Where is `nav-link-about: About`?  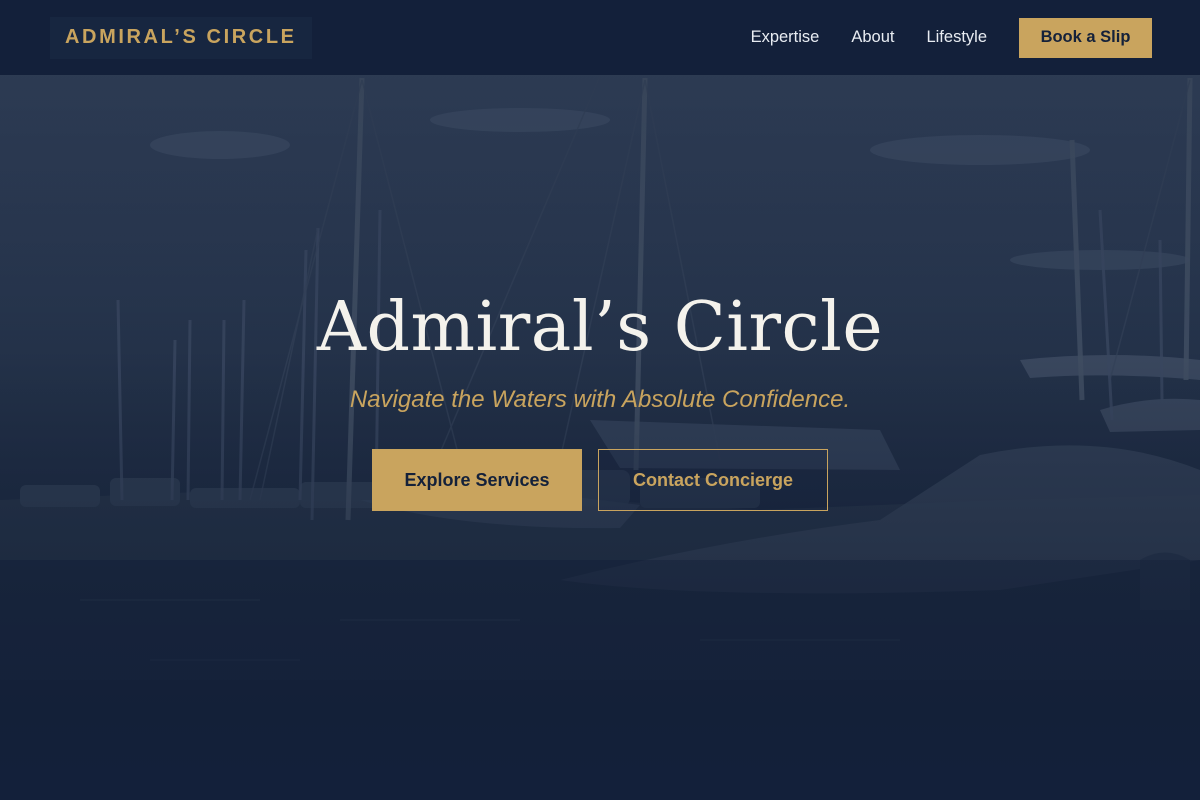 nav-link-about: About is located at coordinates (872, 37).